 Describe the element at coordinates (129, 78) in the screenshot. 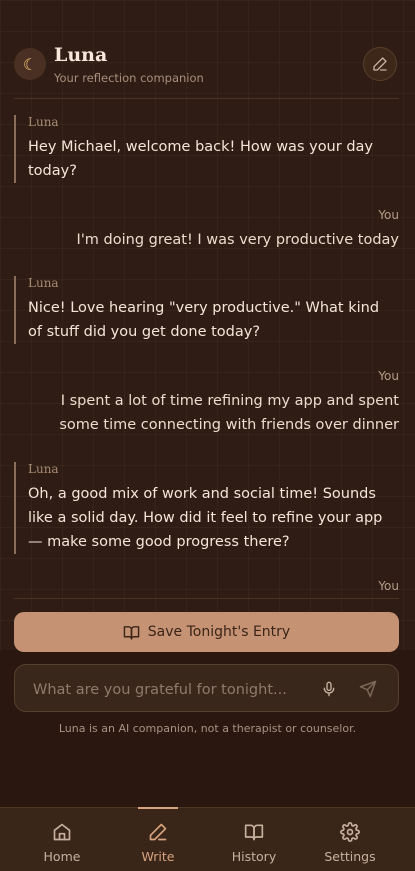

I see `app-subtitle: Your reflection companion` at that location.